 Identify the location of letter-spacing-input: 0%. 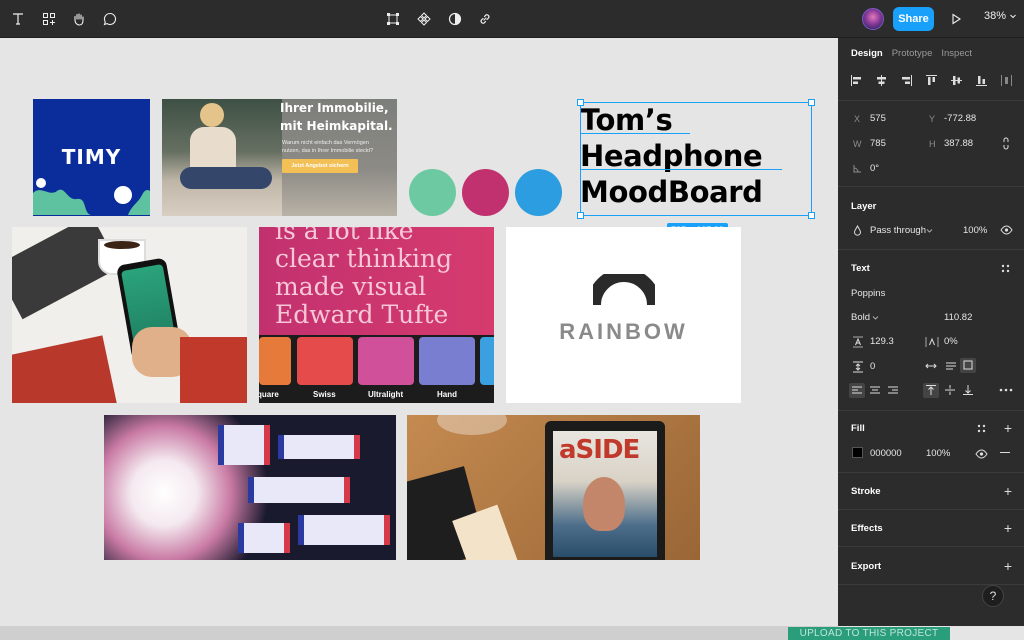
(951, 341).